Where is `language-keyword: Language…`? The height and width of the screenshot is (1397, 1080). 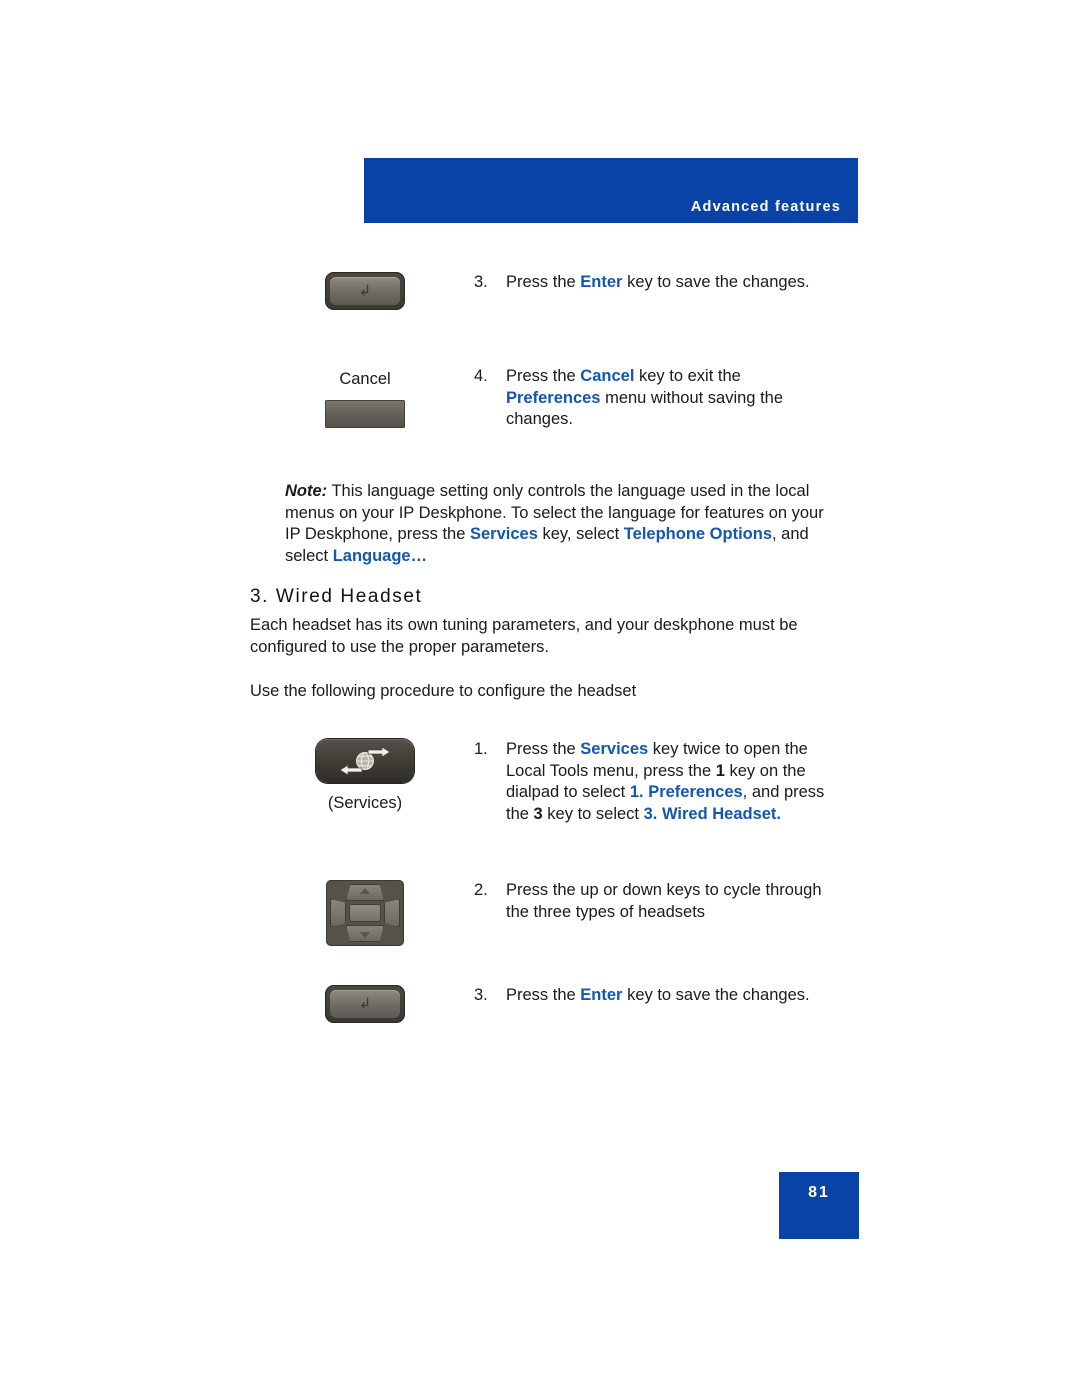
language-keyword: Language… is located at coordinates (380, 555).